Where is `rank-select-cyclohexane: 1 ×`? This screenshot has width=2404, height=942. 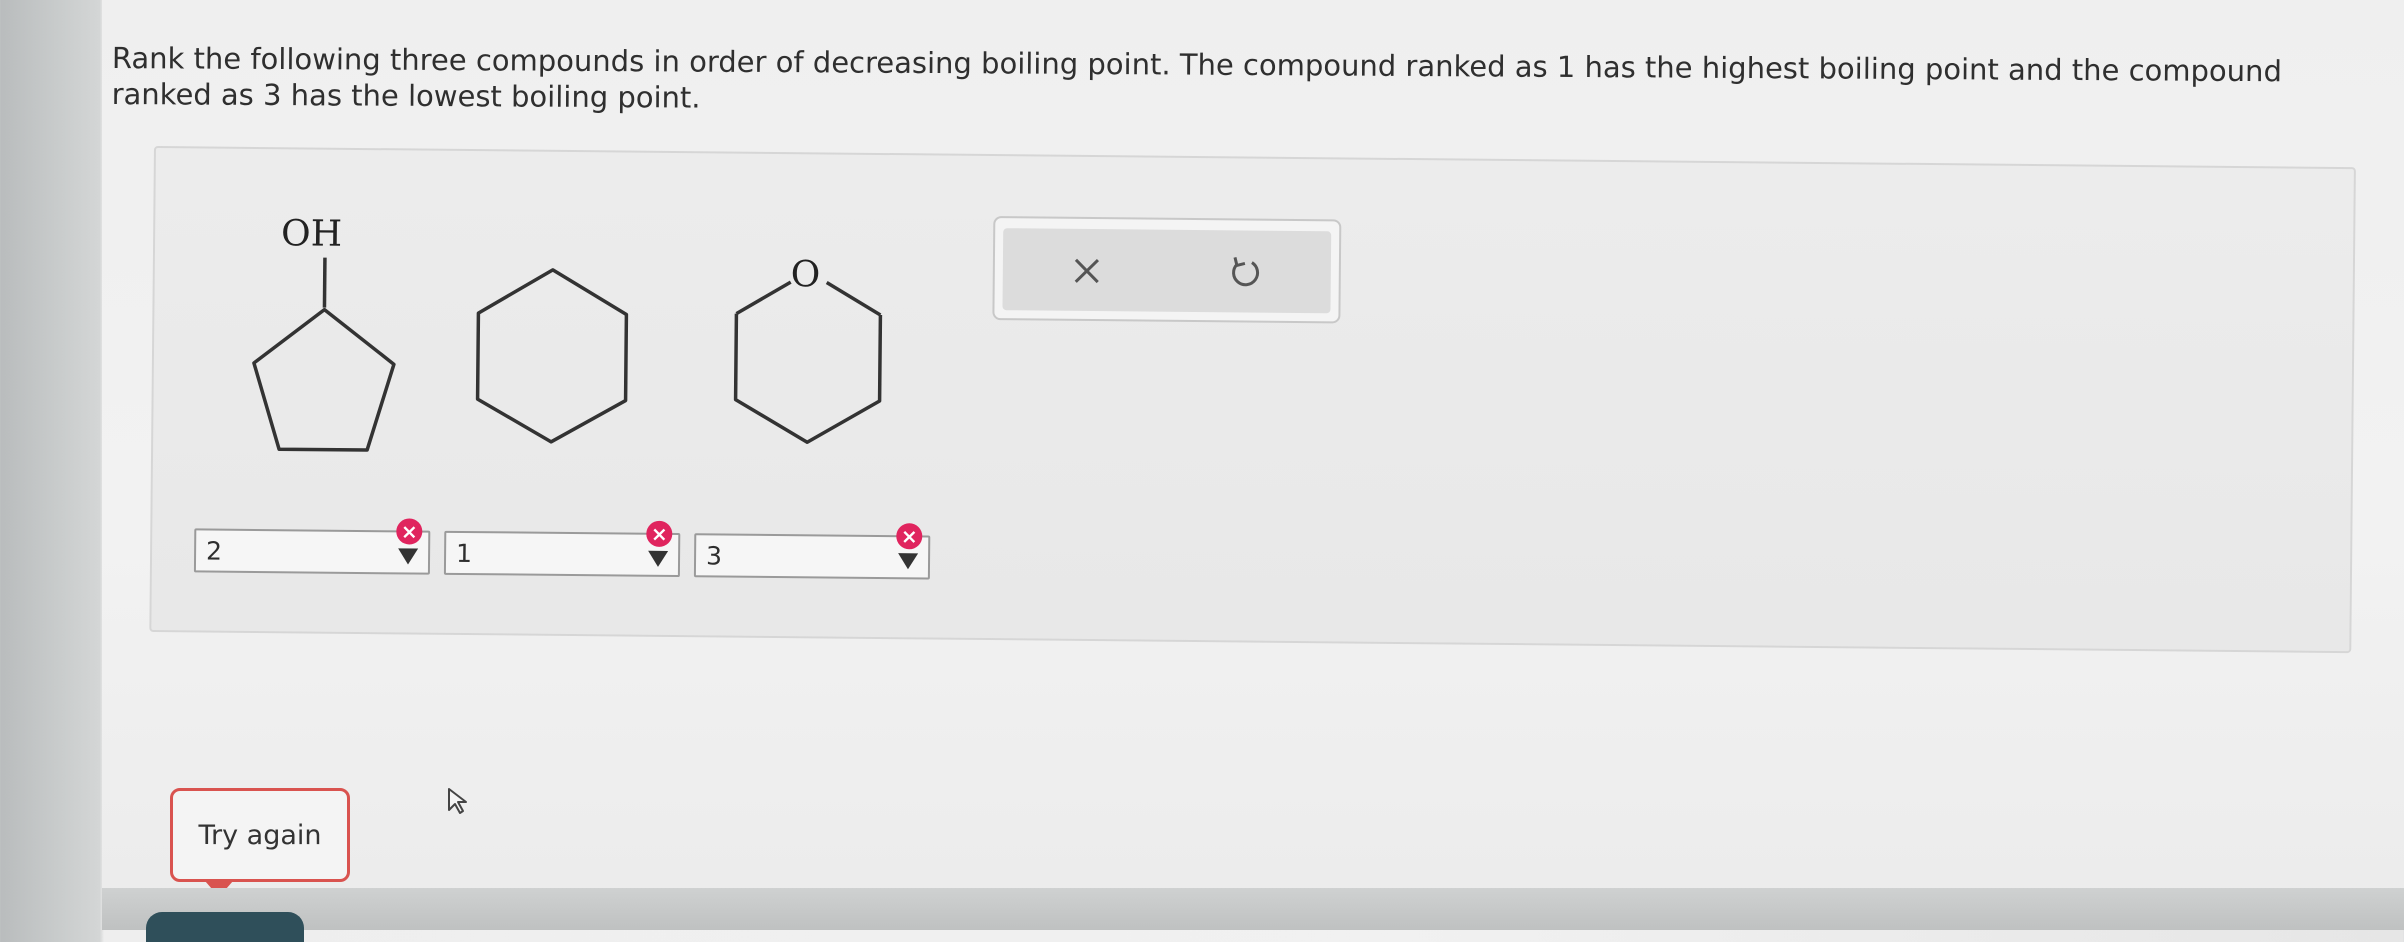 rank-select-cyclohexane: 1 × is located at coordinates (562, 554).